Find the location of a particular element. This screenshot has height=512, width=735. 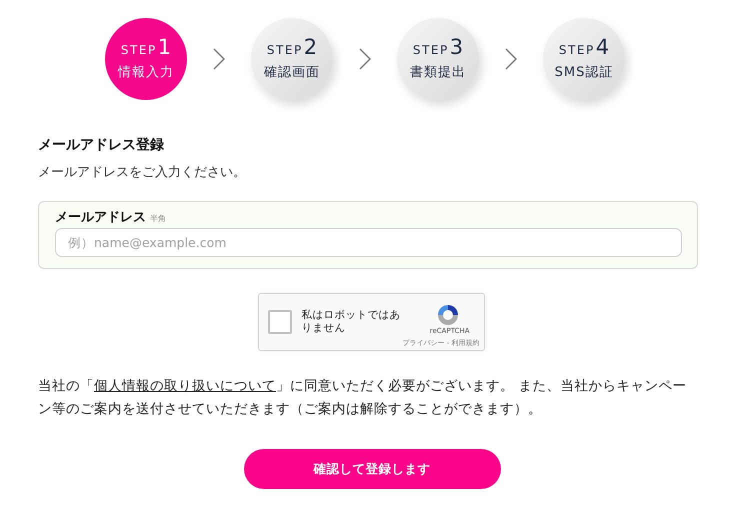

field-note: 半角 is located at coordinates (158, 218).